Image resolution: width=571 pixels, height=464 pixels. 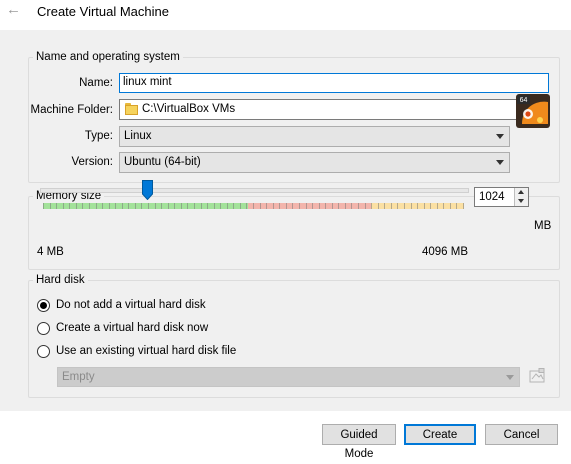 What do you see at coordinates (108, 57) in the screenshot?
I see `name-os-legend: Name and operating system` at bounding box center [108, 57].